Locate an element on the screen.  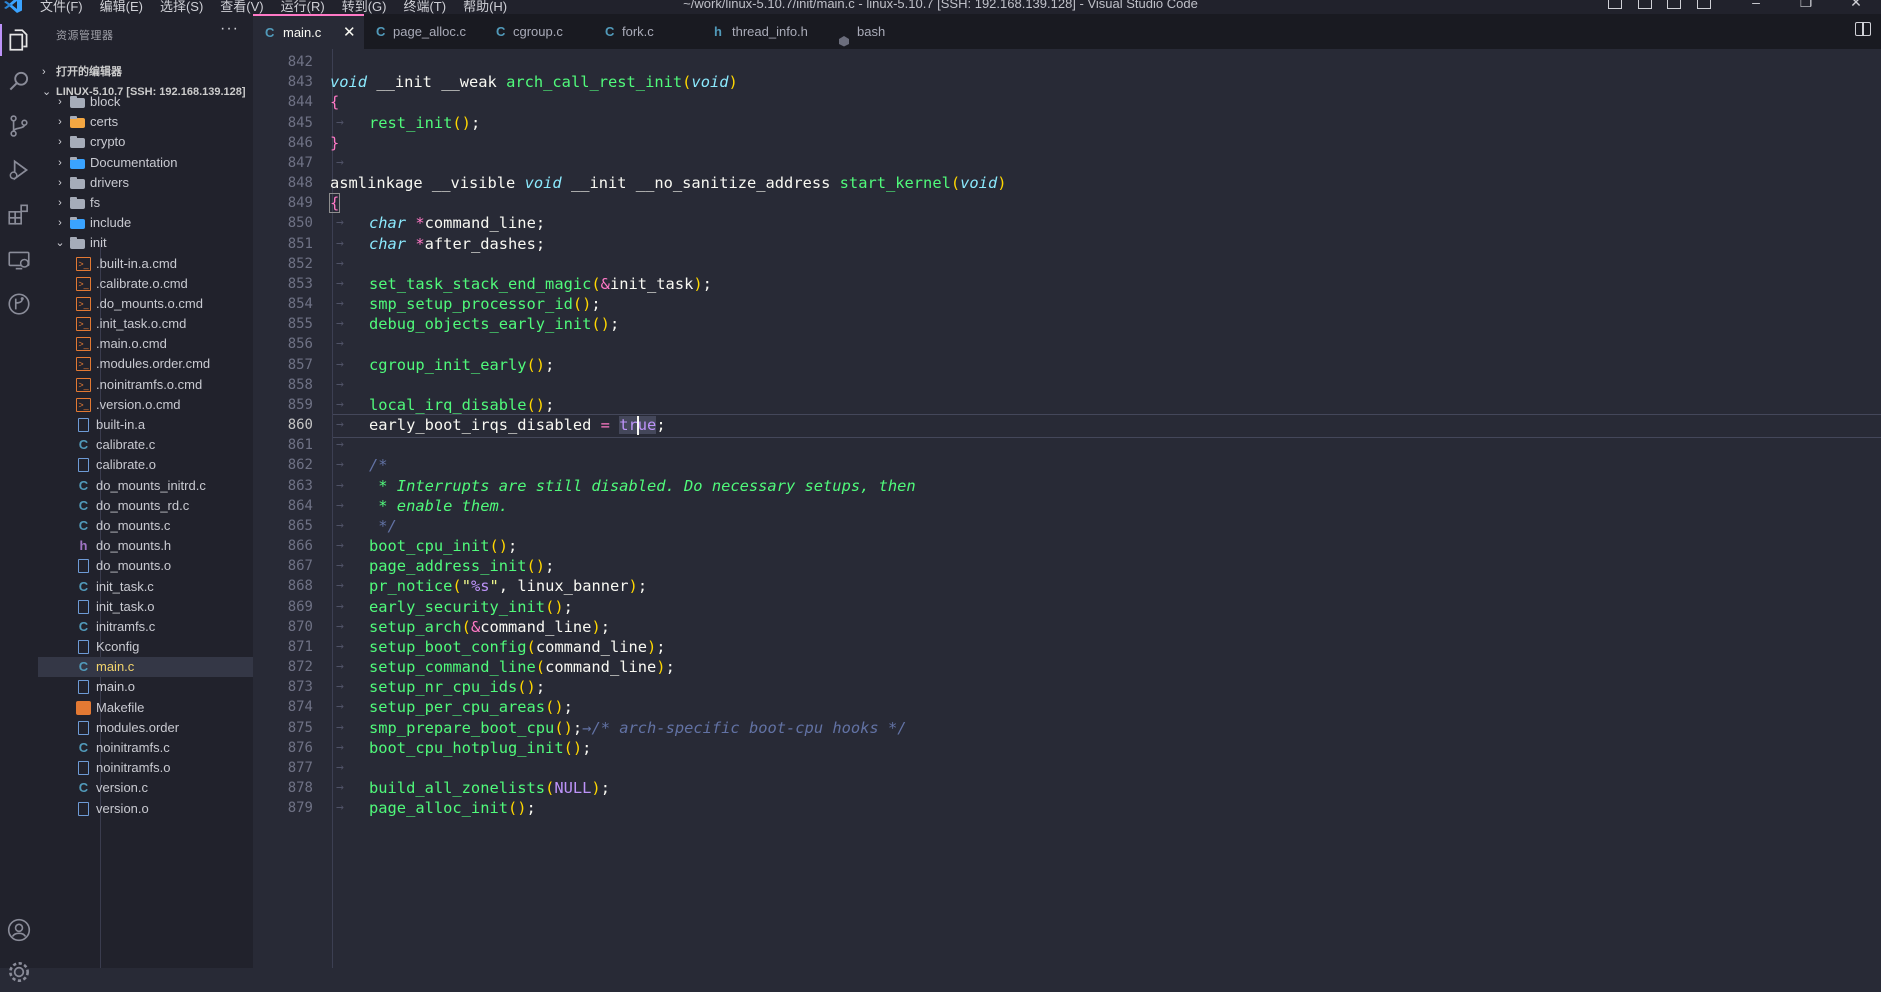
tree-file--noinitramfs-o-cmd: >_ .noinitramfs.o.cmd is located at coordinates (145, 385).